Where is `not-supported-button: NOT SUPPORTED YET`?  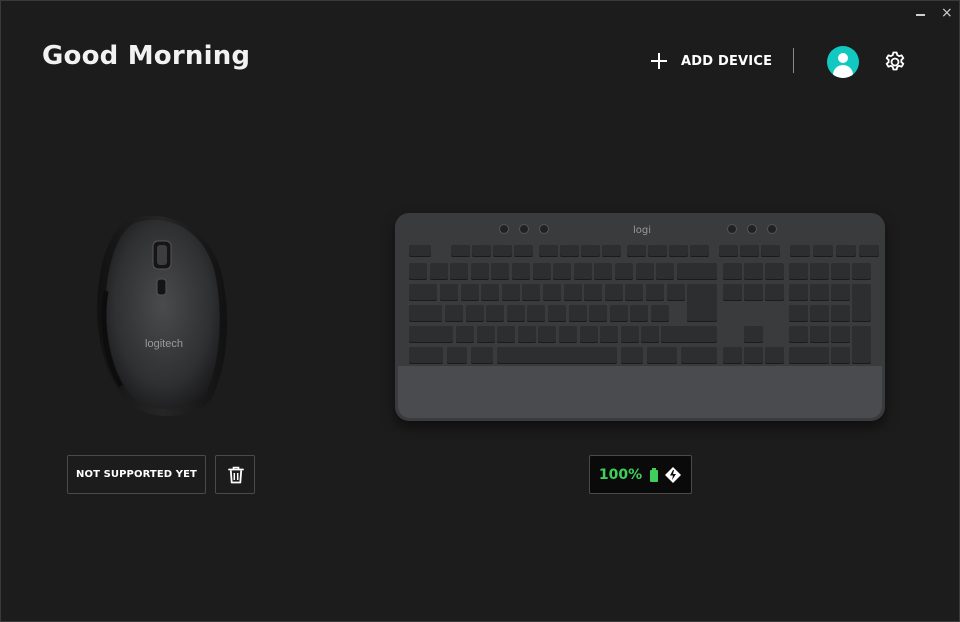
not-supported-button: NOT SUPPORTED YET is located at coordinates (136, 474).